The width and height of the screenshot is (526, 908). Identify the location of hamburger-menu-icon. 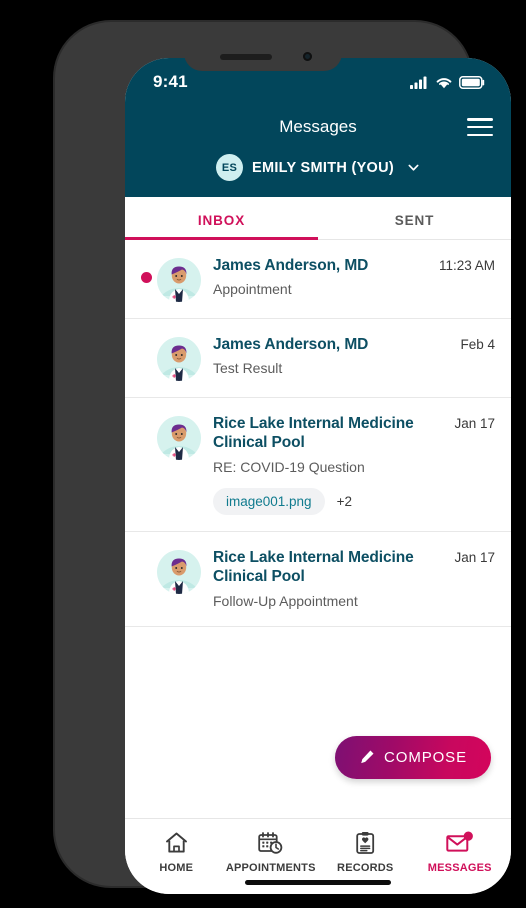
(480, 127).